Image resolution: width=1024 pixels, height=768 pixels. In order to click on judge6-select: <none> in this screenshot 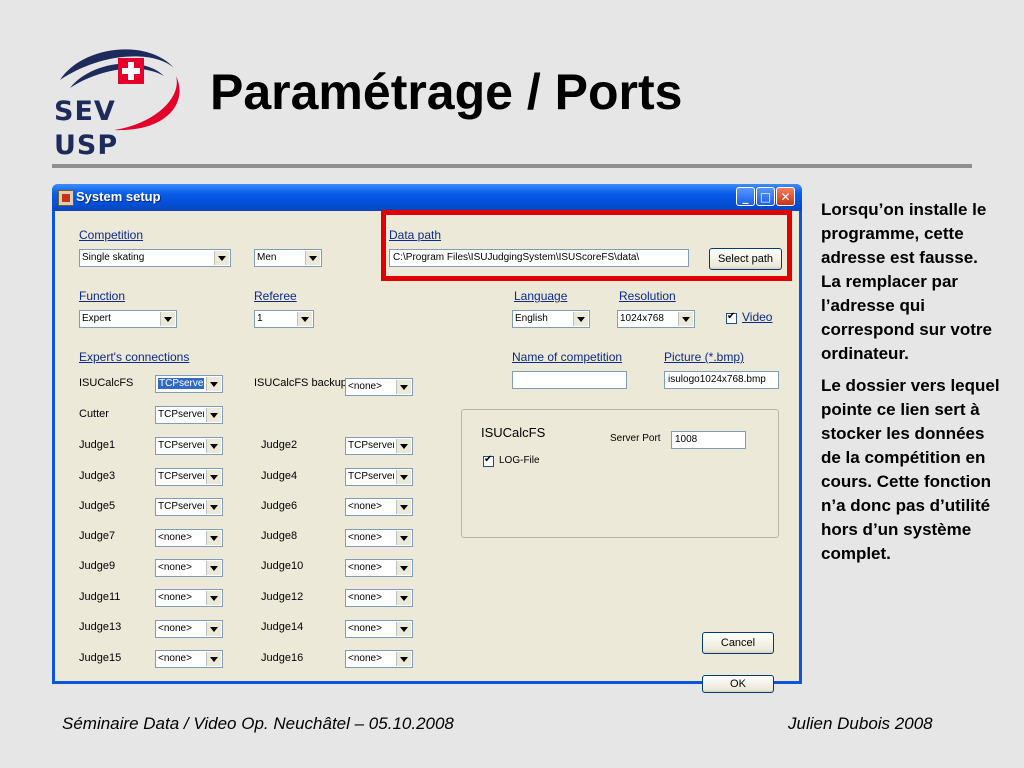, I will do `click(379, 507)`.